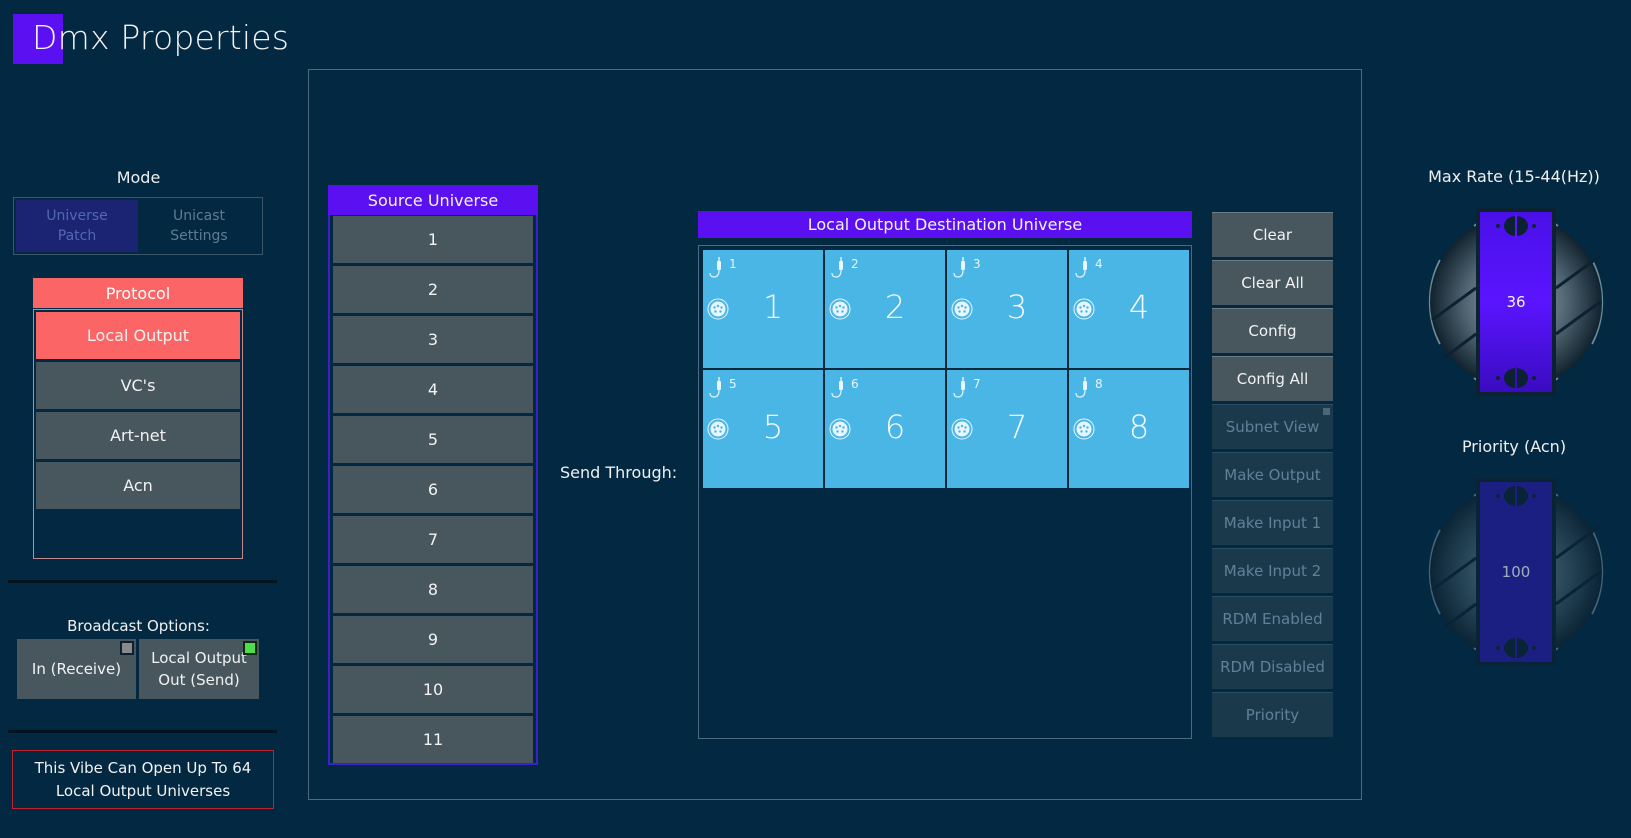 This screenshot has height=838, width=1631. I want to click on button-label: Make Input 2, so click(1272, 571).